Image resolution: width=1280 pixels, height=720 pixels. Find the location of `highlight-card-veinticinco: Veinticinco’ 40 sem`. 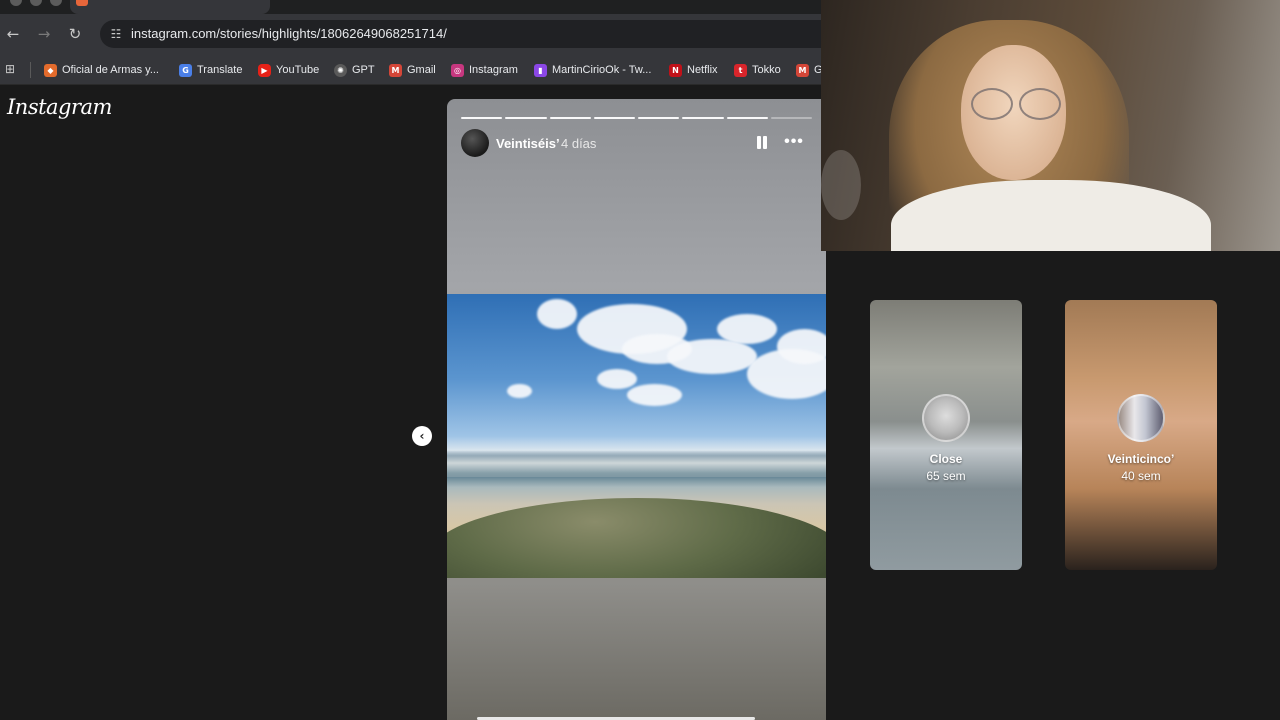

highlight-card-veinticinco: Veinticinco’ 40 sem is located at coordinates (1141, 435).